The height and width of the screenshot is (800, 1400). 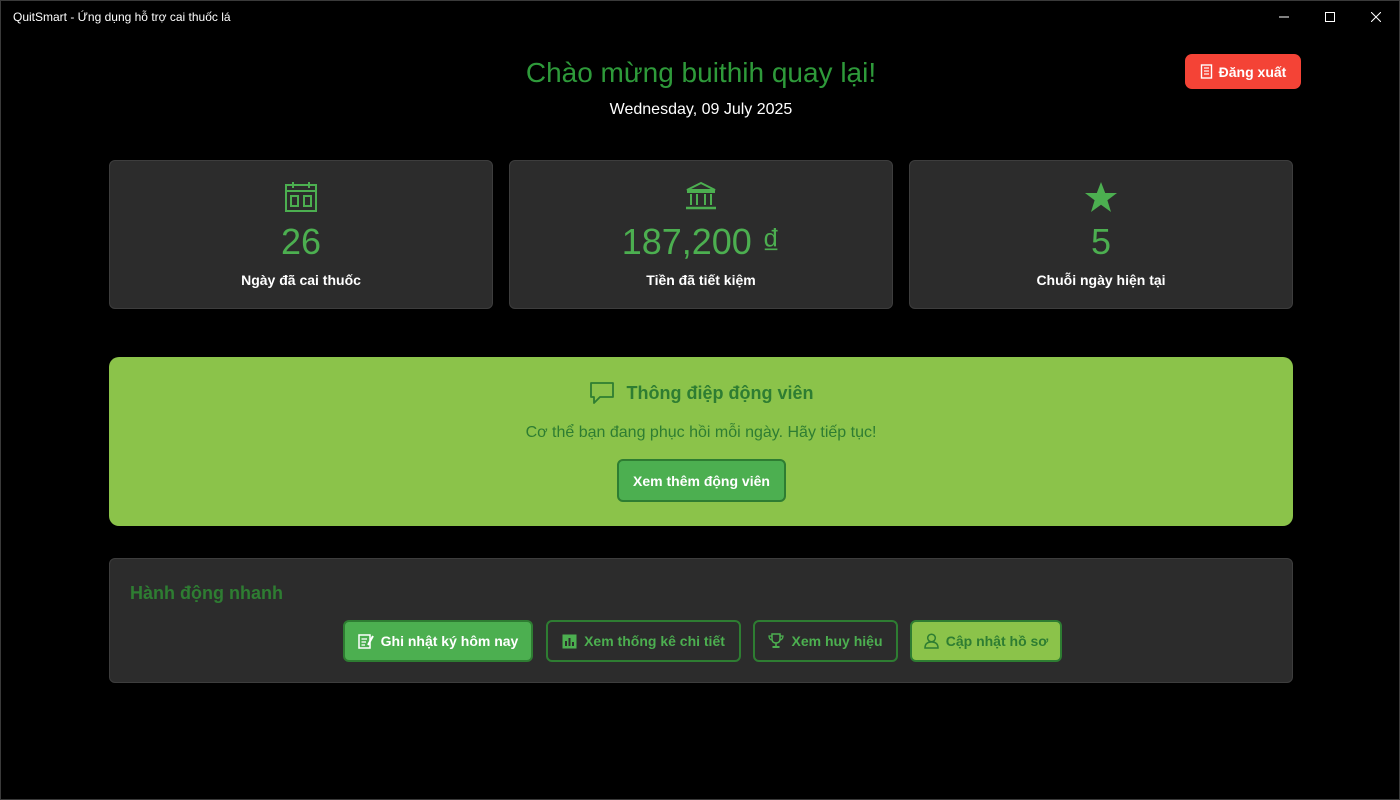 What do you see at coordinates (1252, 71) in the screenshot?
I see `logout-label: Đăng xuất` at bounding box center [1252, 71].